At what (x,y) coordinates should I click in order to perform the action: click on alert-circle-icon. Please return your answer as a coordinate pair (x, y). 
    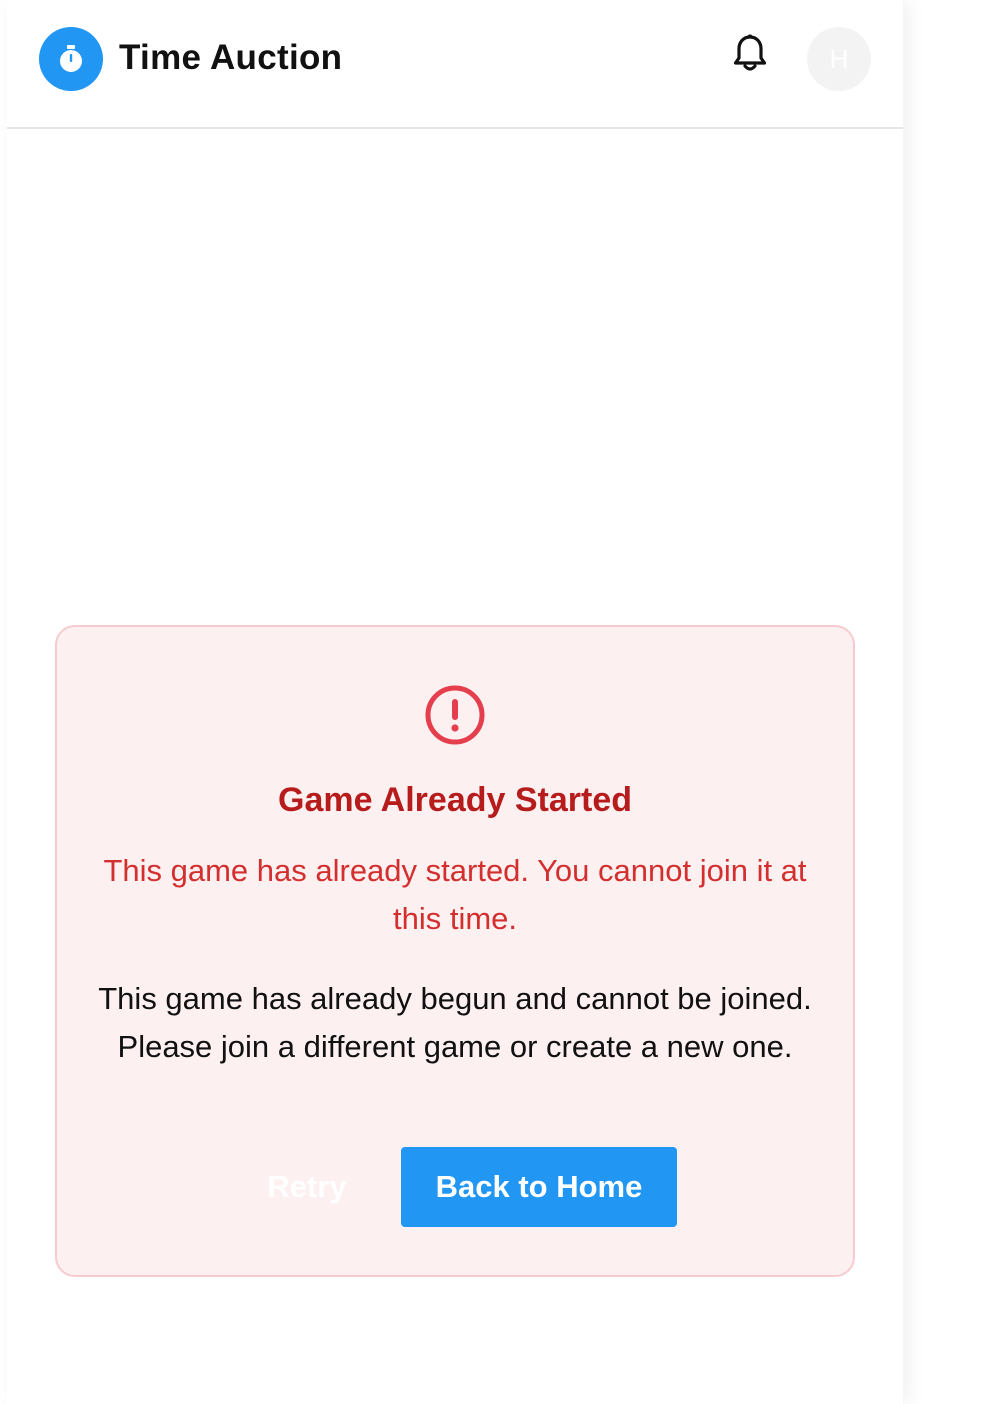
    Looking at the image, I should click on (455, 715).